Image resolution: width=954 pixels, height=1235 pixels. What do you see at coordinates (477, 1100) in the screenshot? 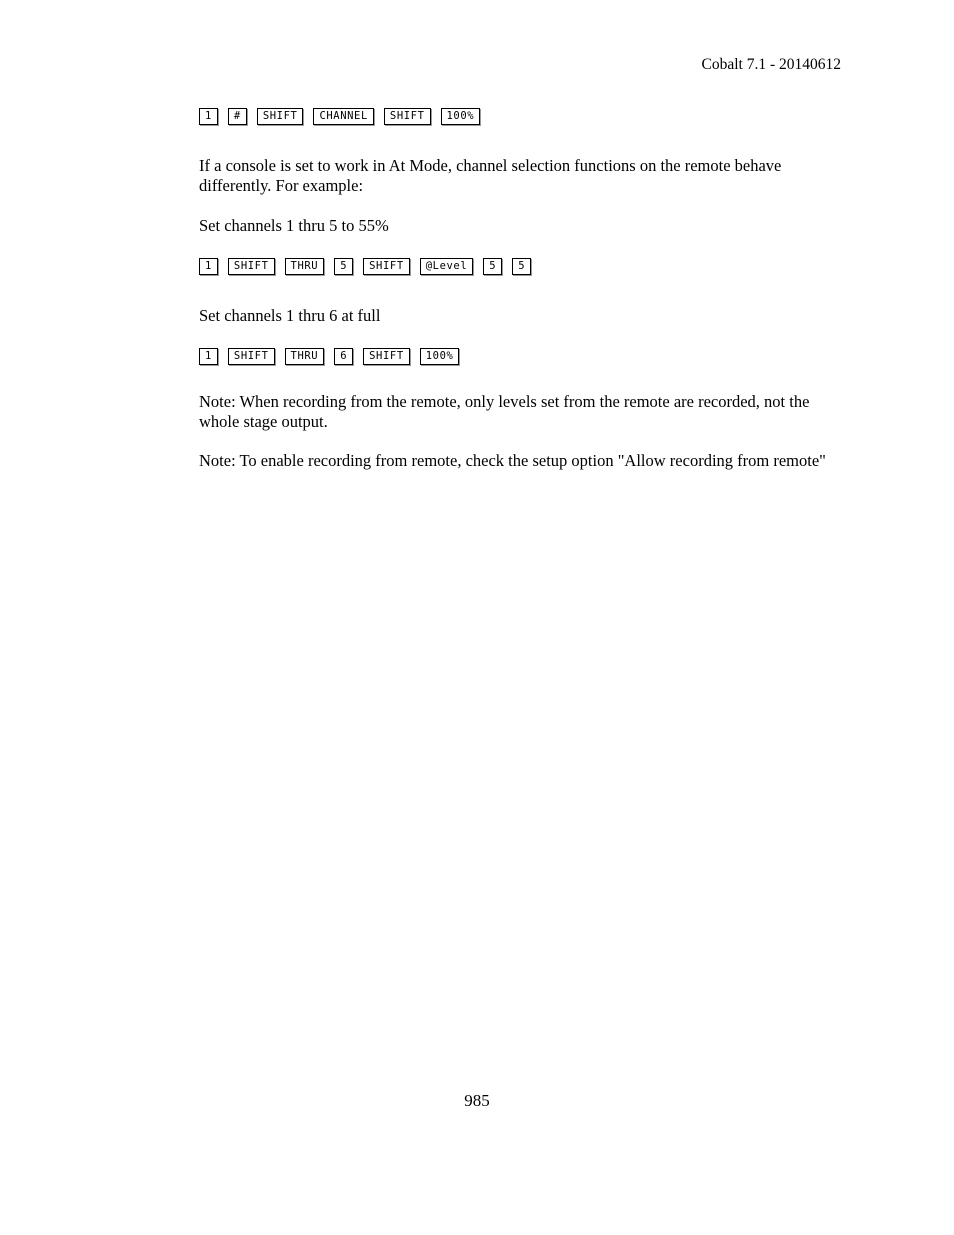
I see `page-number: 985` at bounding box center [477, 1100].